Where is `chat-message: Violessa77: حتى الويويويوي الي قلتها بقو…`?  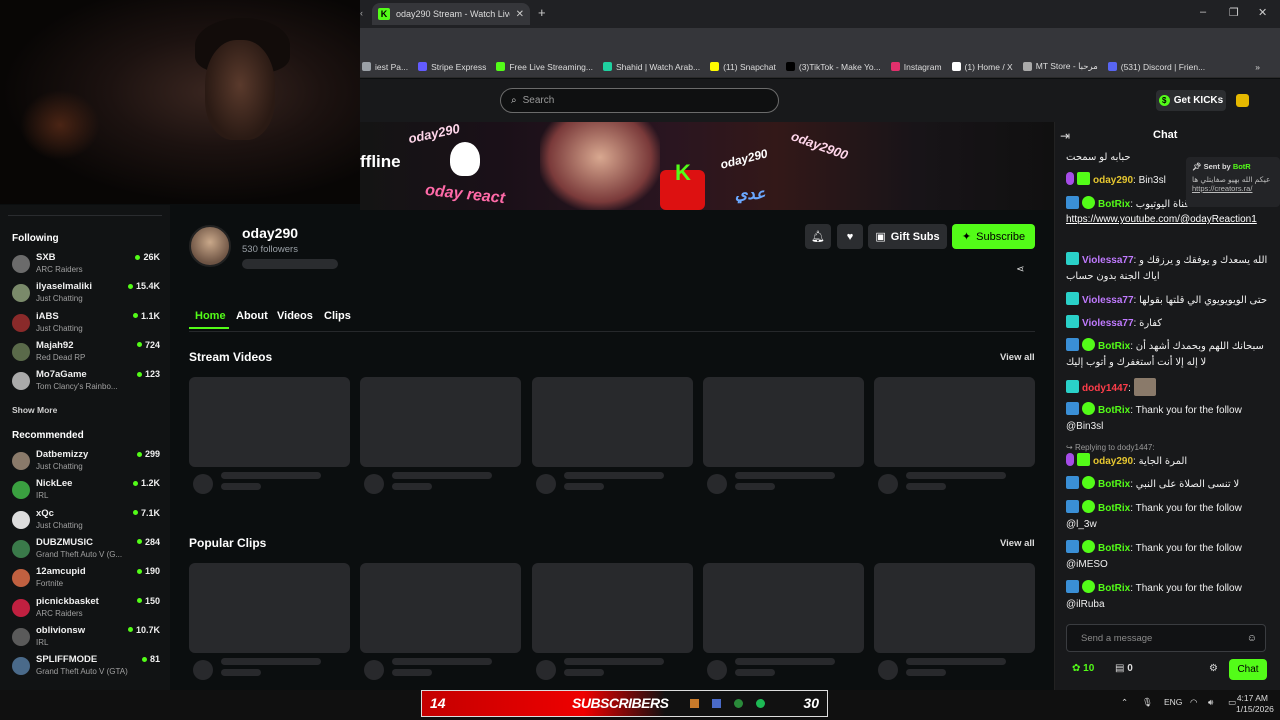
chat-message: Violessa77: حتى الويويويوي الي قلتها بقو… is located at coordinates (1169, 300).